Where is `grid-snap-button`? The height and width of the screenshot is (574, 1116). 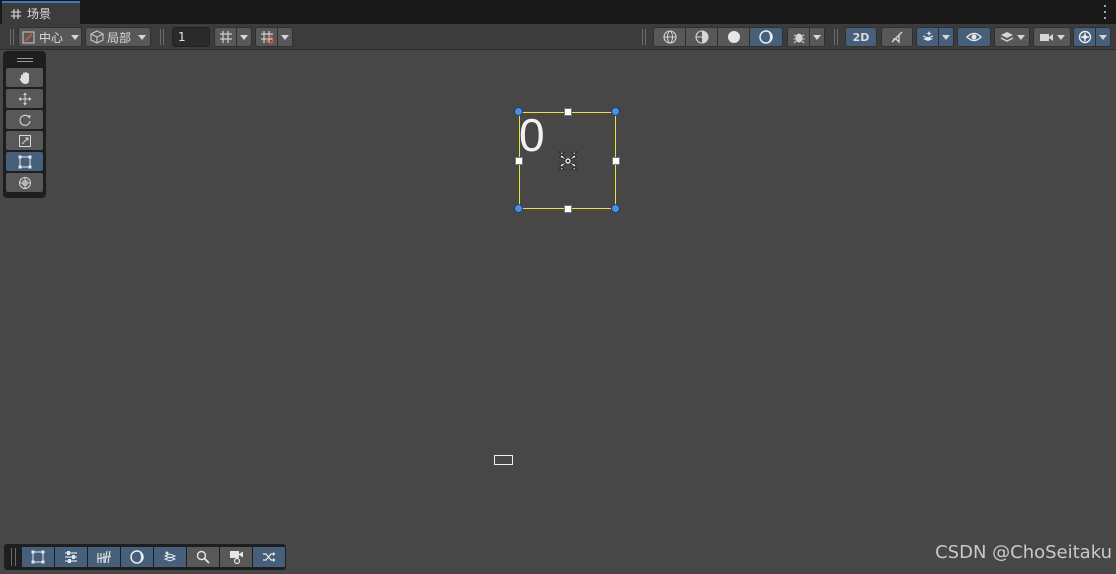
grid-snap-button is located at coordinates (226, 37).